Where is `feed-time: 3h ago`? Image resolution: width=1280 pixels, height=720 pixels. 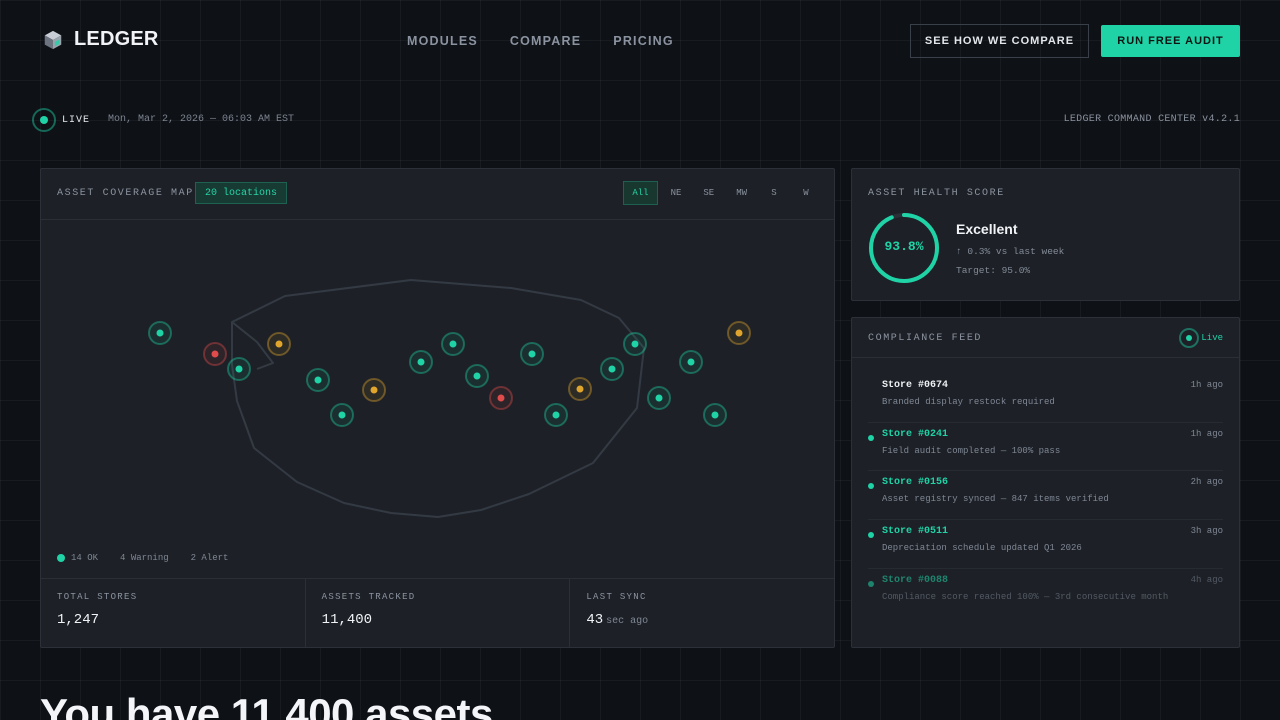 feed-time: 3h ago is located at coordinates (1206, 531).